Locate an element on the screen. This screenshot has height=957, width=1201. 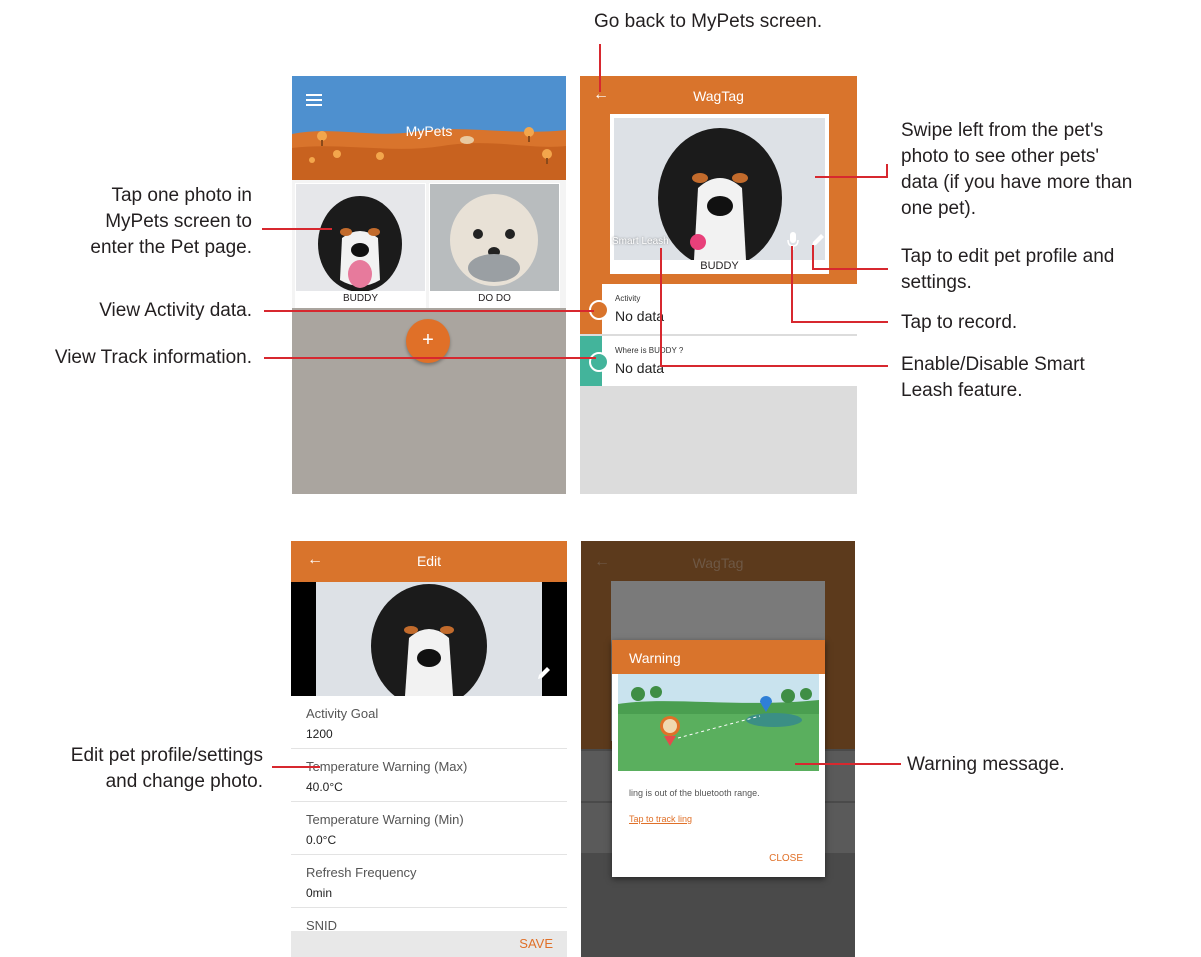
smart-leash-label: Smart Leash is located at coordinates (640, 241).